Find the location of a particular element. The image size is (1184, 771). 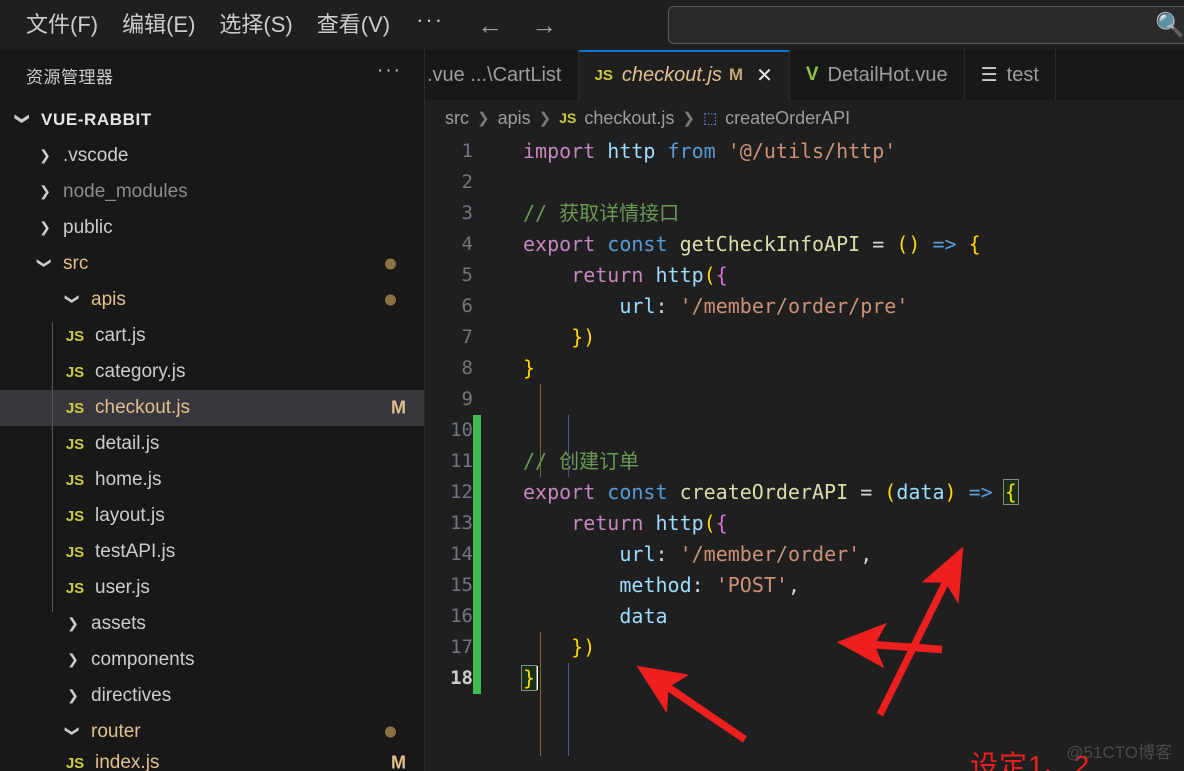

tab-detailhot-vue: V DetailHot.vue is located at coordinates (877, 75).